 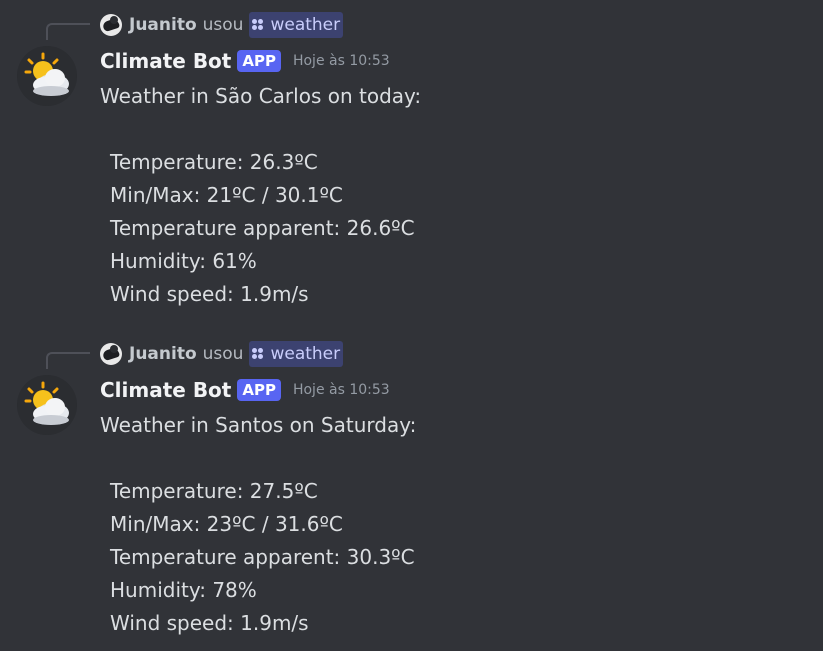 I want to click on weather-line: Min/Max: 21ºC / 30.1ºC, so click(x=226, y=195).